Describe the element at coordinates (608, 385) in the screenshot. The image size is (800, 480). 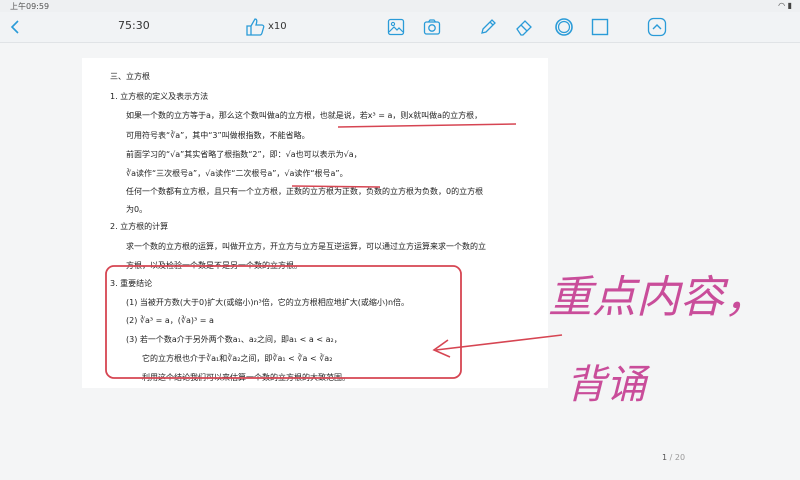
I see `handwritten-note-line2: 背诵` at that location.